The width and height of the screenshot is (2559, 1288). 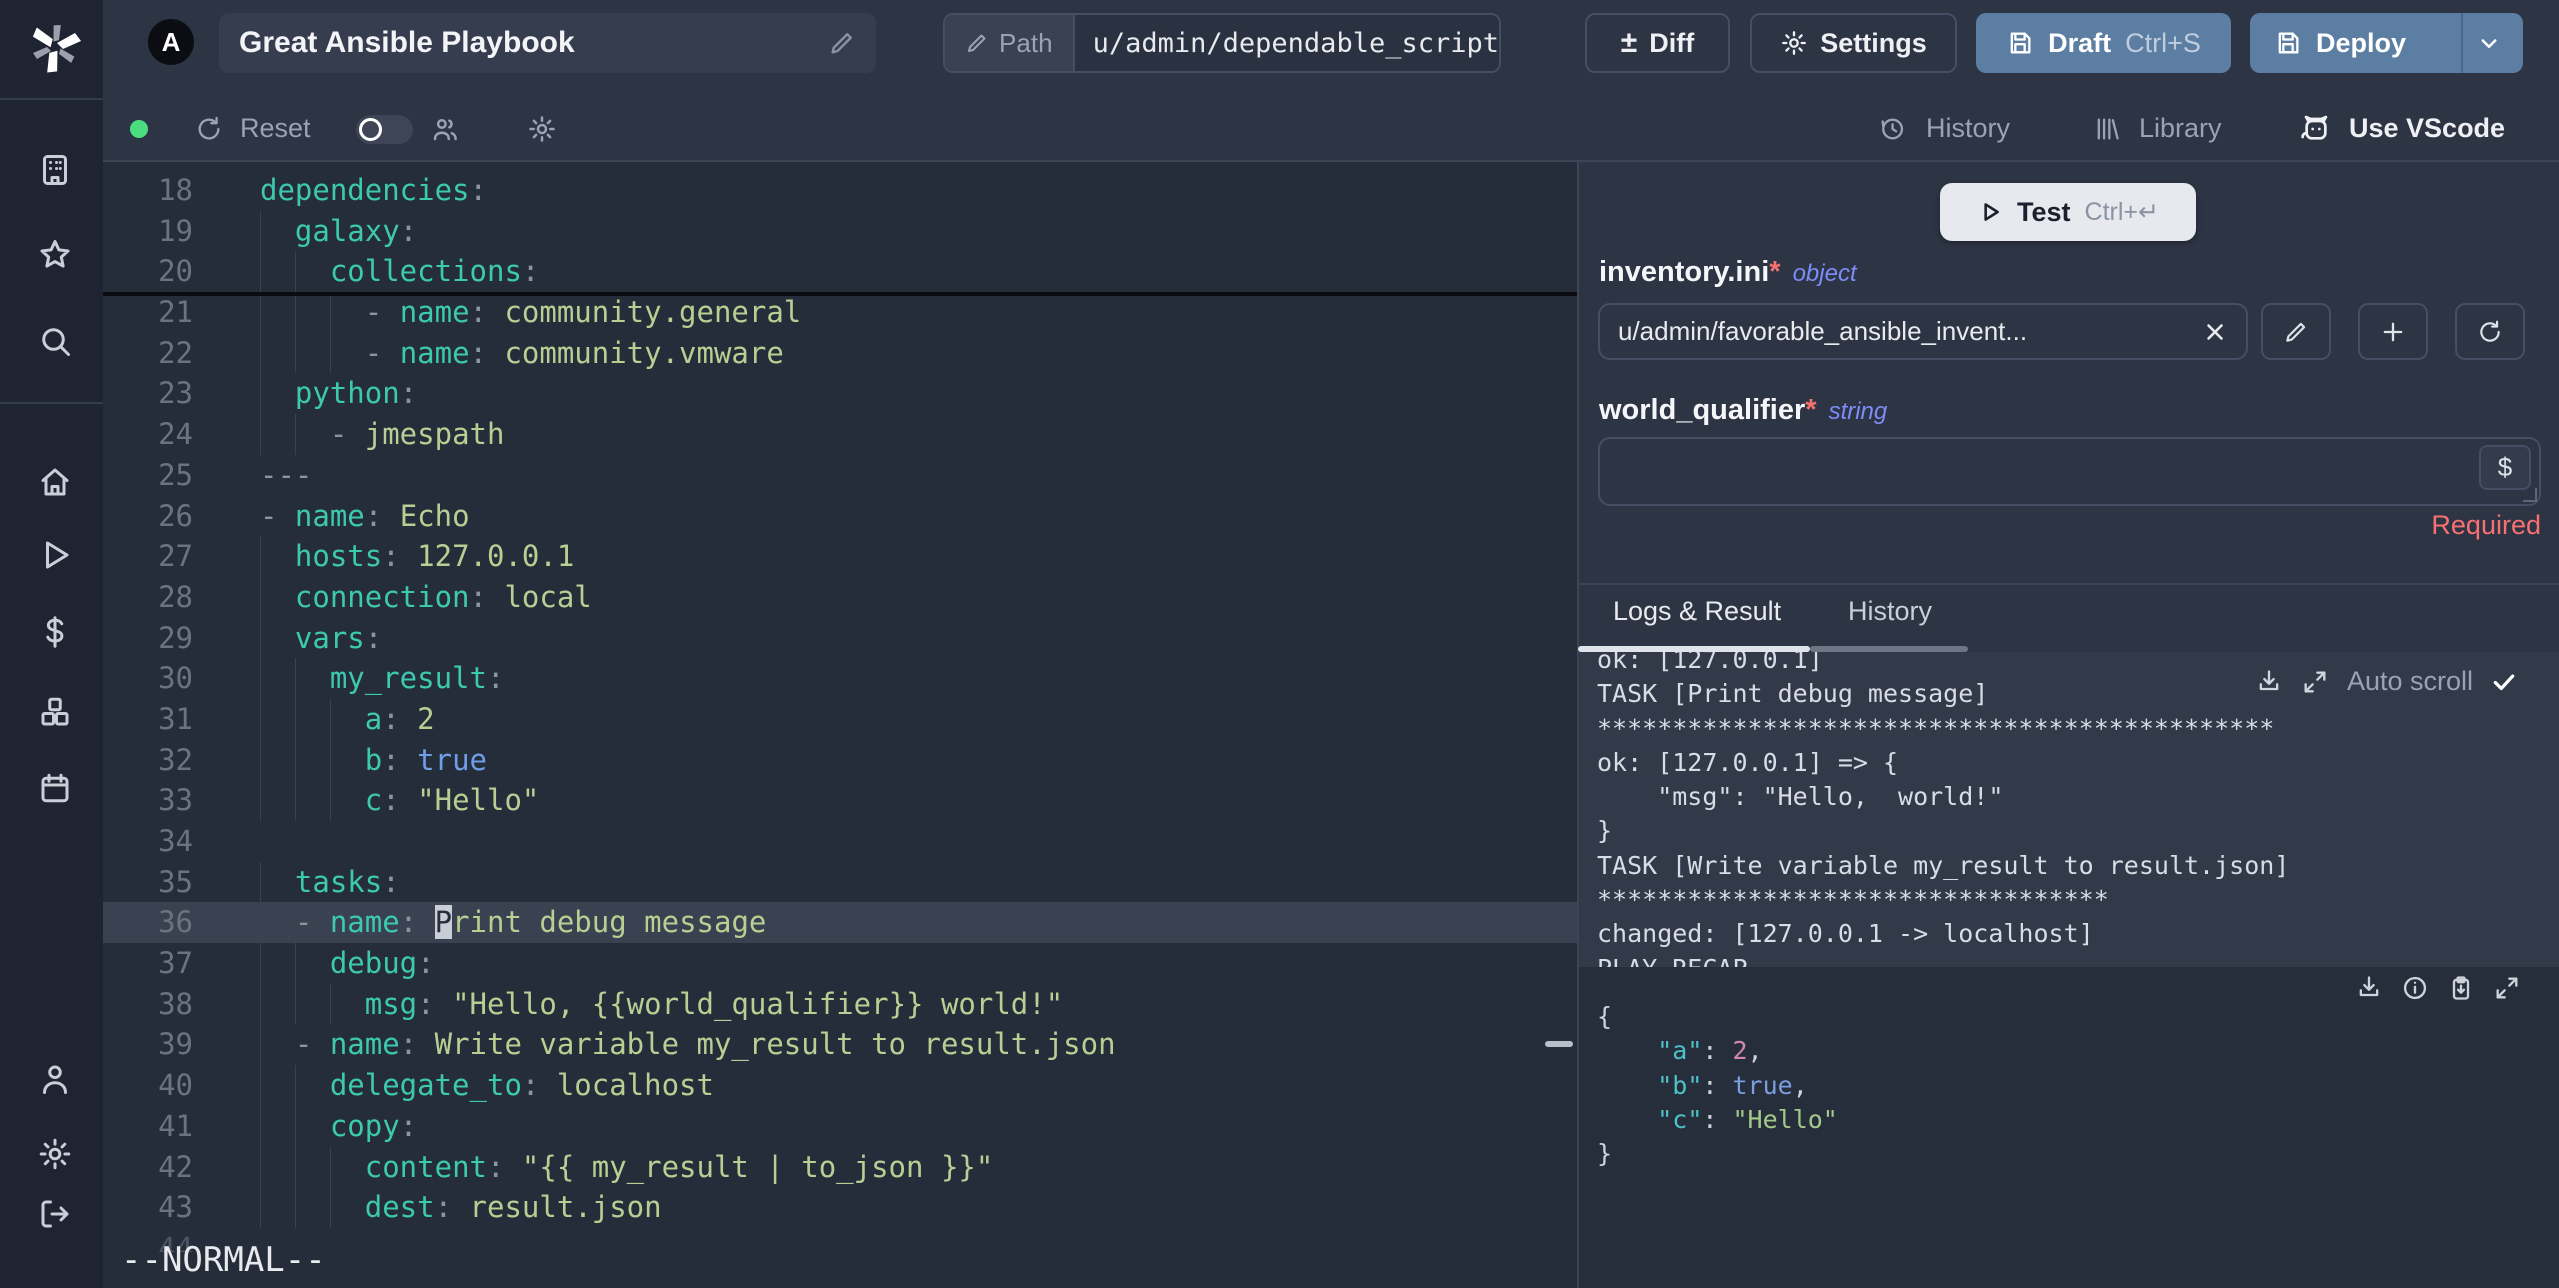 I want to click on pane-resize-handle, so click(x=1559, y=1044).